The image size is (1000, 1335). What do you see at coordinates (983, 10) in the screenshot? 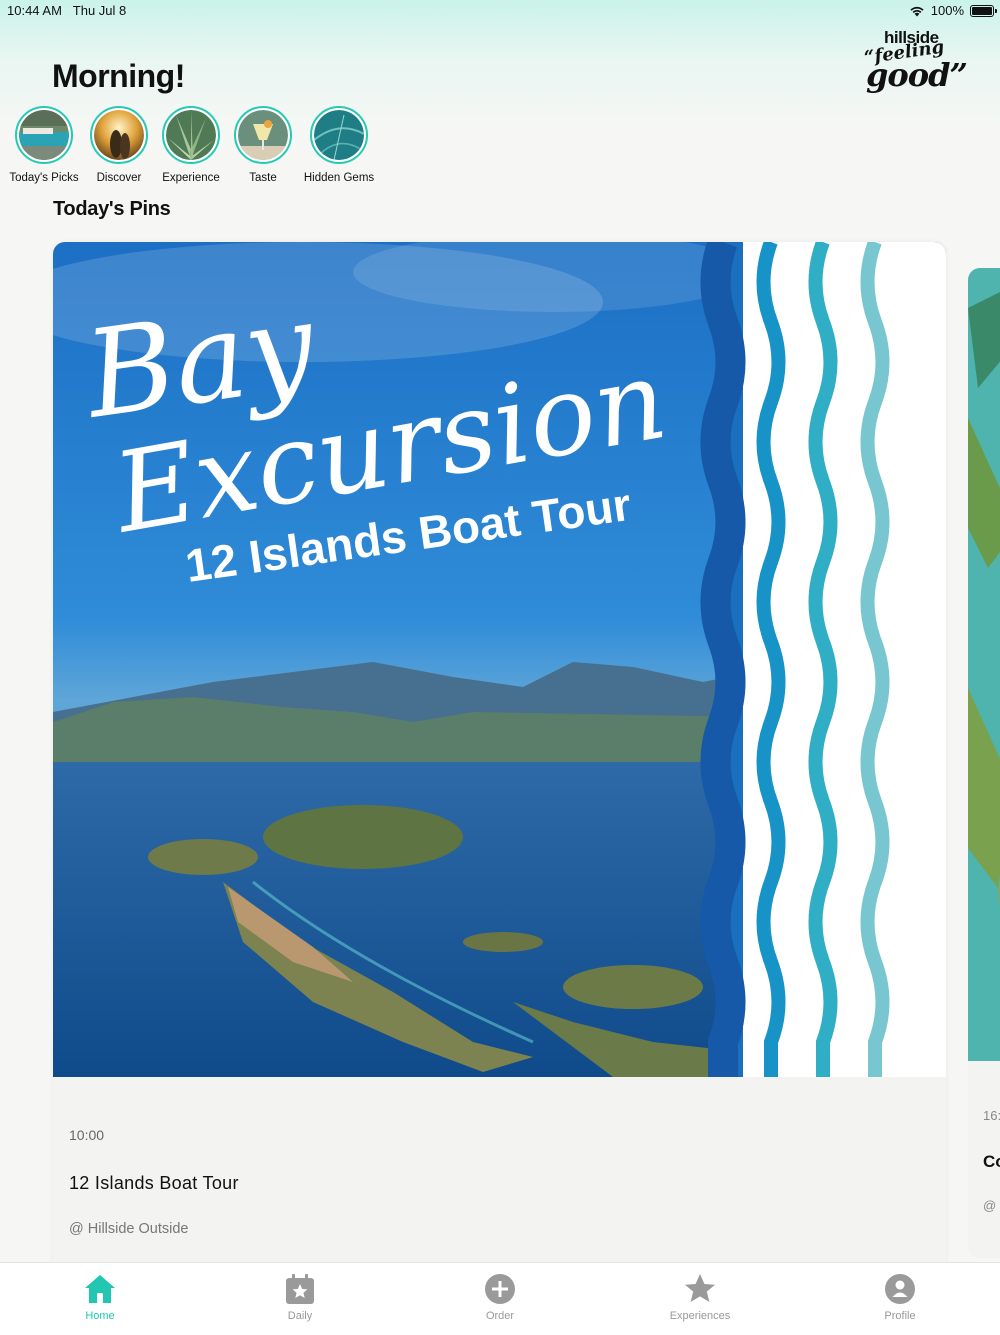
I see `battery-icon` at bounding box center [983, 10].